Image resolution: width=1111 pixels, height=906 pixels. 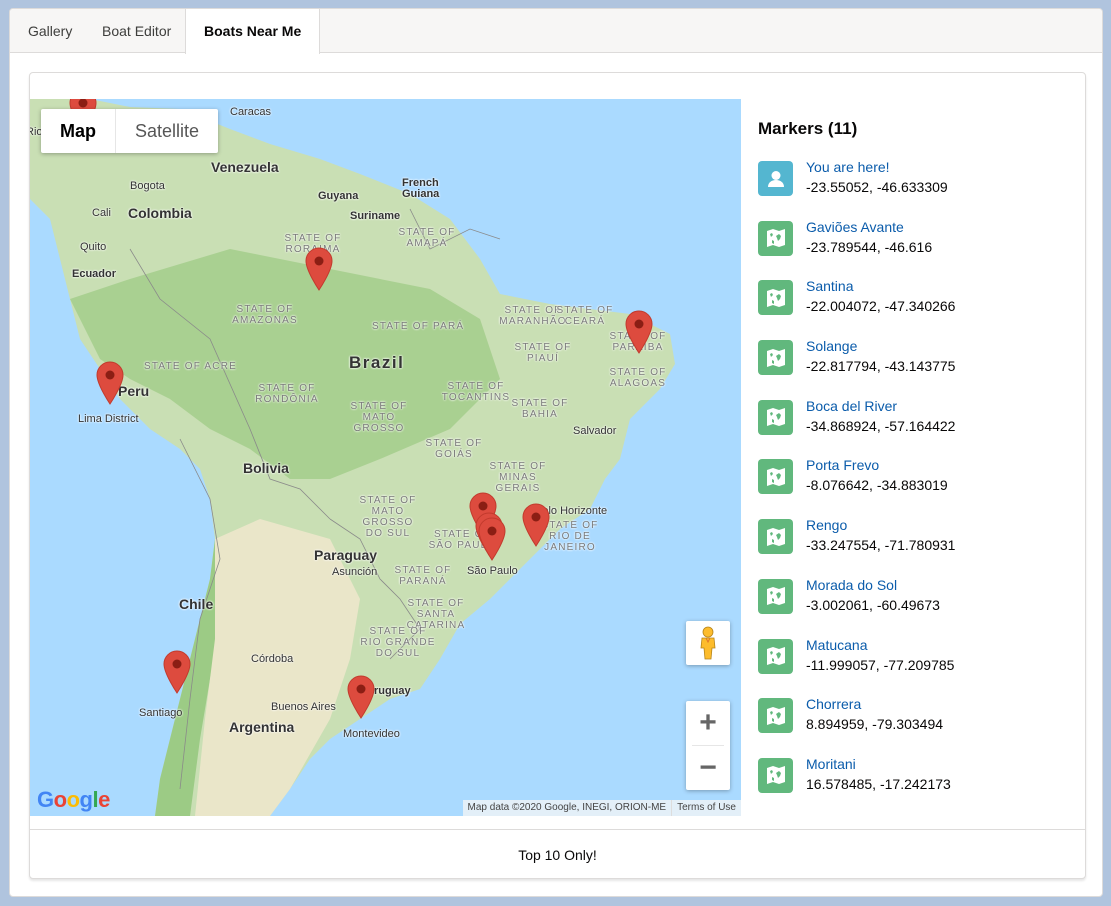 I want to click on tab-bar: Gallery Boat Editor Boats Near Me, so click(x=556, y=31).